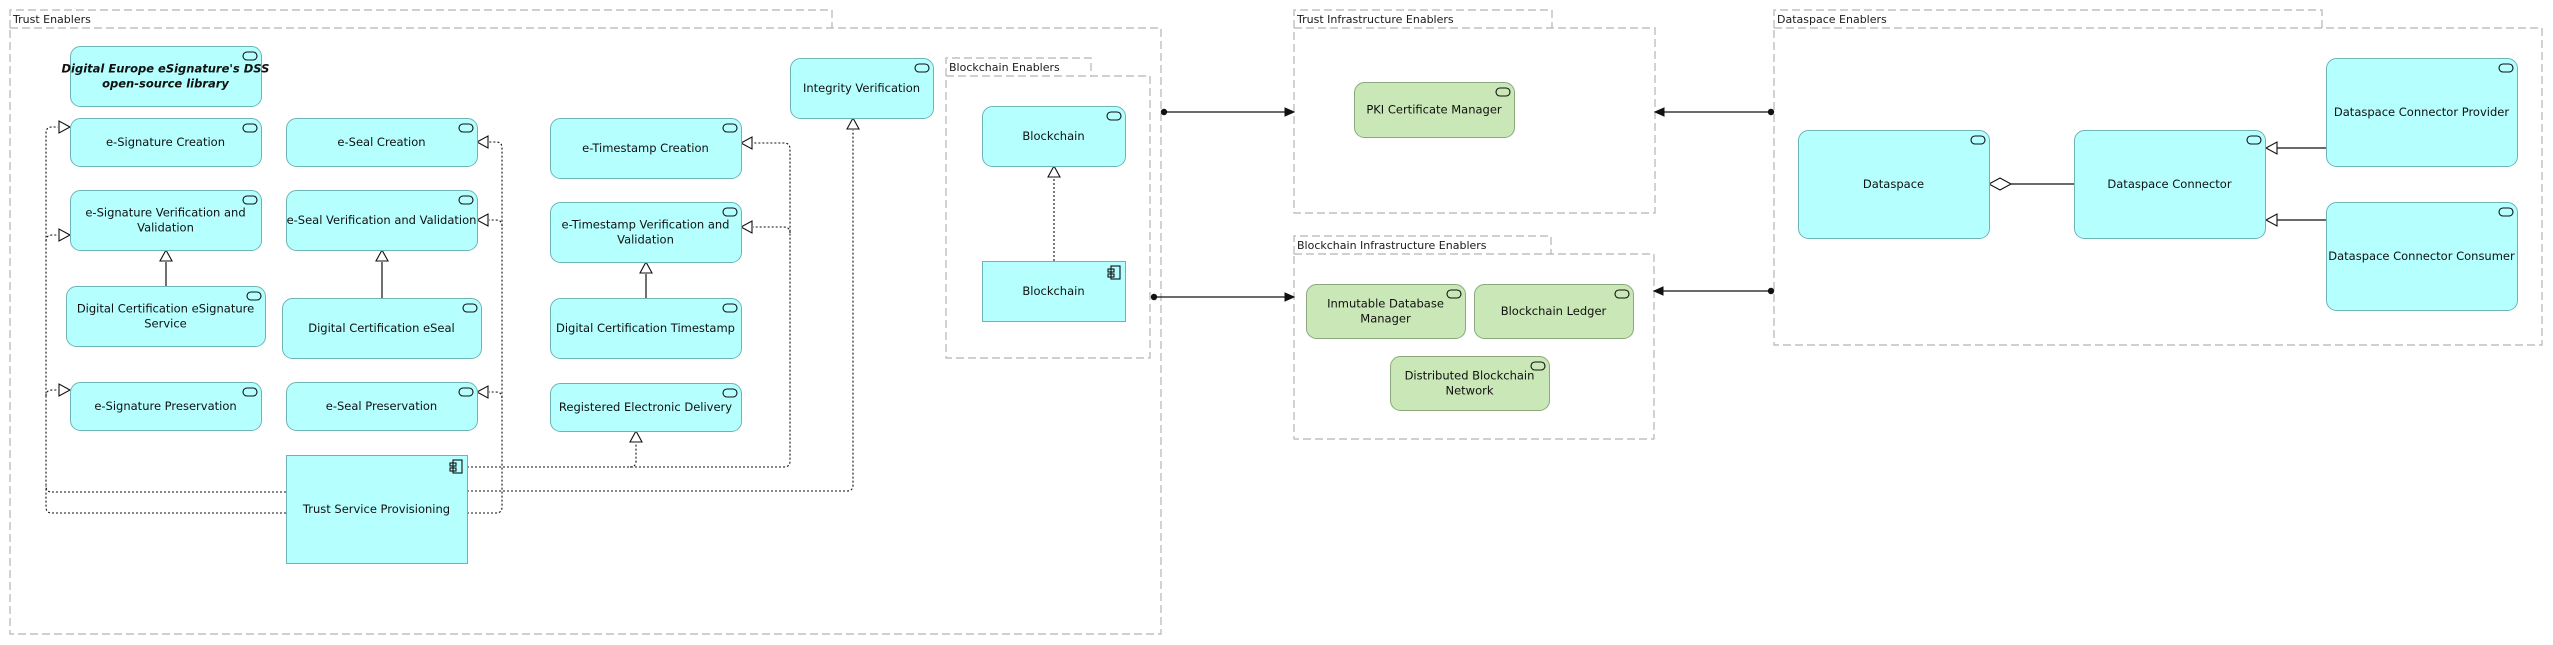  I want to click on realization-line-r2, so click(51, 238).